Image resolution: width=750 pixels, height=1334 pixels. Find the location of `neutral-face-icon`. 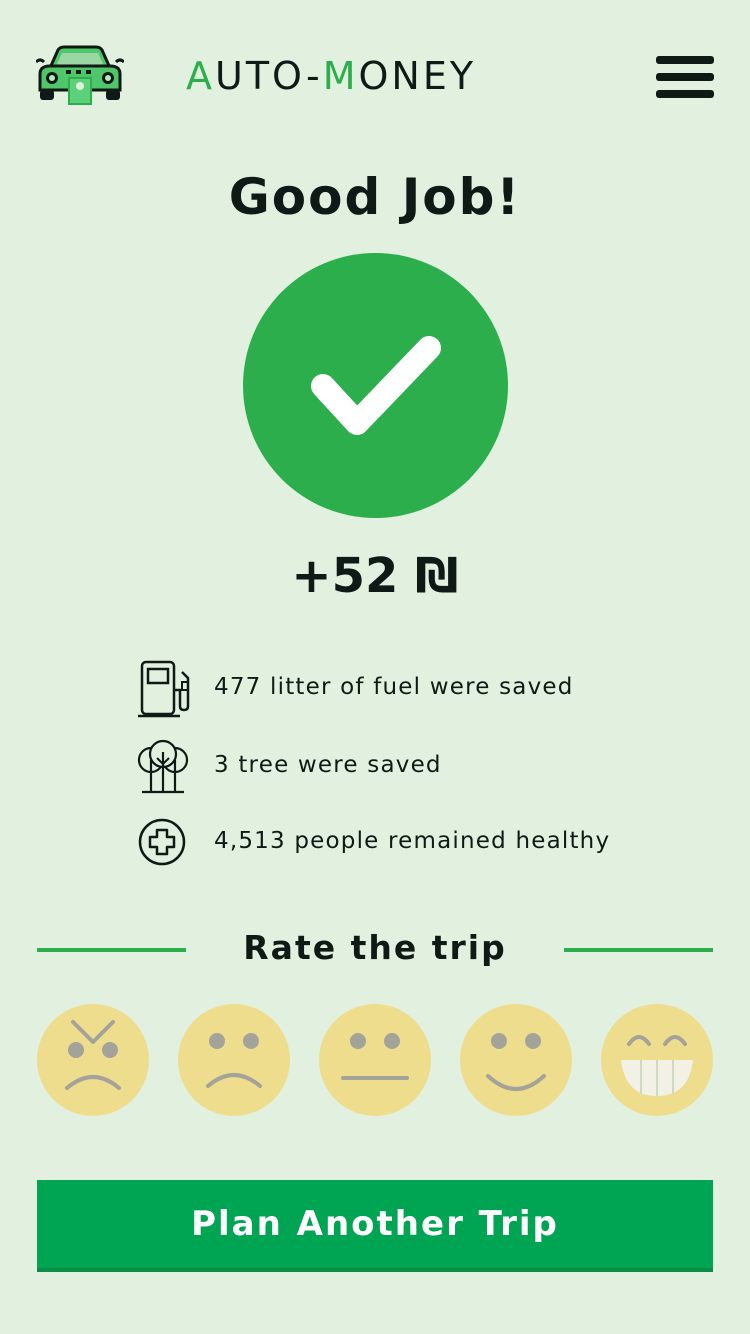

neutral-face-icon is located at coordinates (375, 1060).